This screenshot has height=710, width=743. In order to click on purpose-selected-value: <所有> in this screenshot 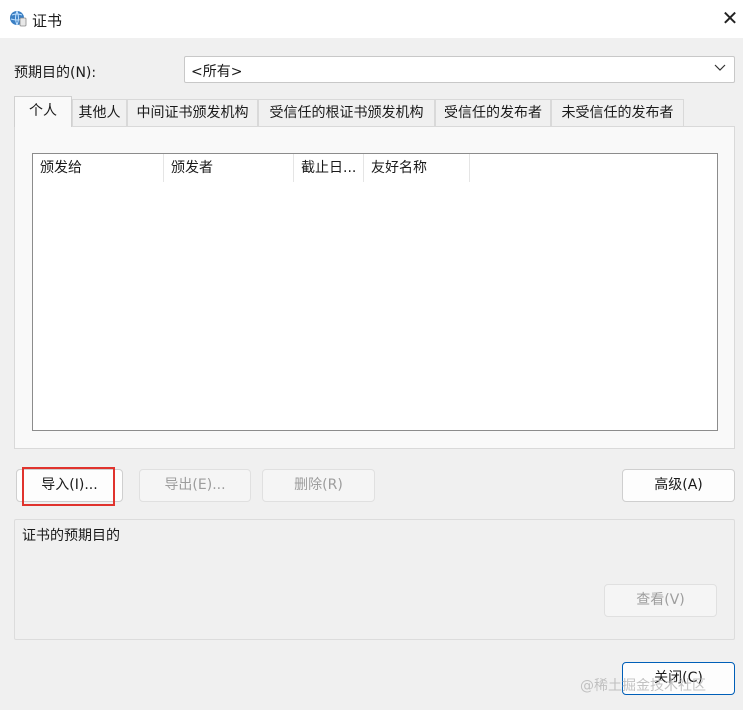, I will do `click(217, 72)`.